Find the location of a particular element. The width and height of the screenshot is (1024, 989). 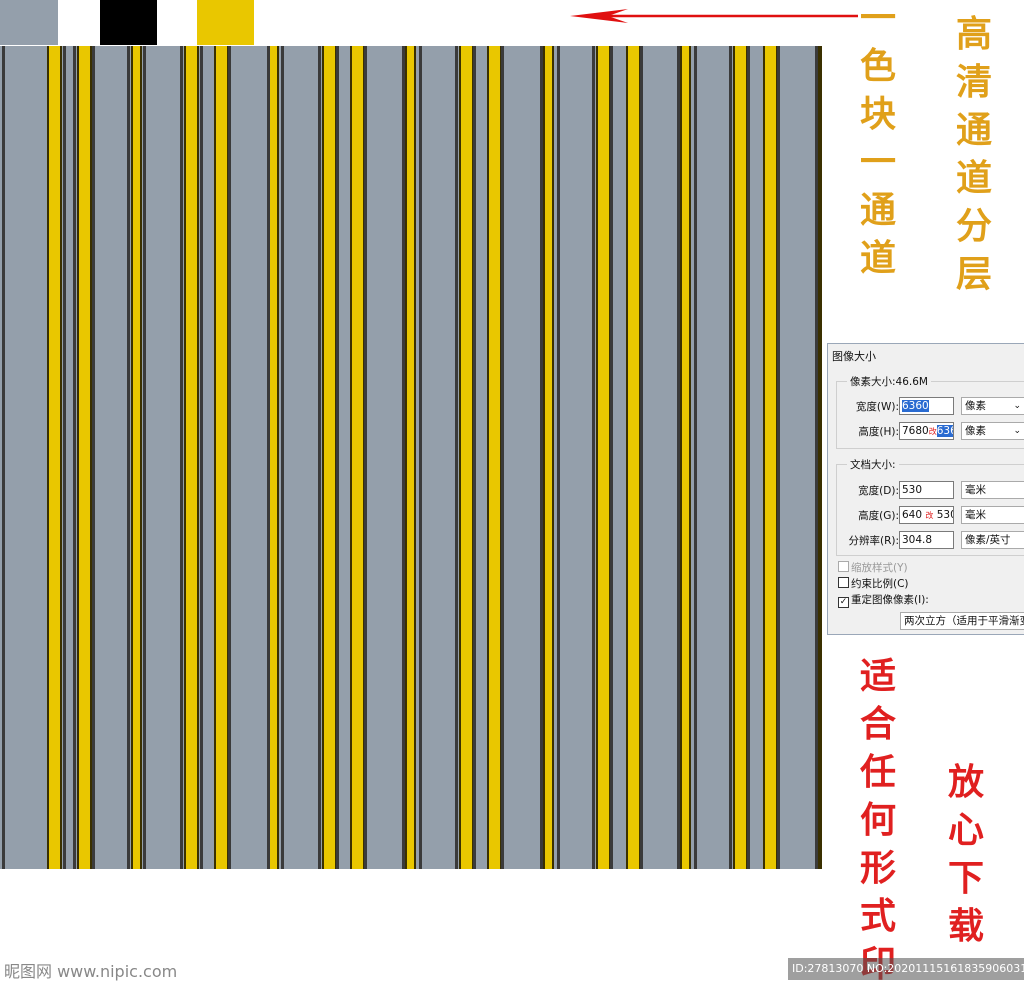

resolution-input: 304.8 is located at coordinates (926, 540).